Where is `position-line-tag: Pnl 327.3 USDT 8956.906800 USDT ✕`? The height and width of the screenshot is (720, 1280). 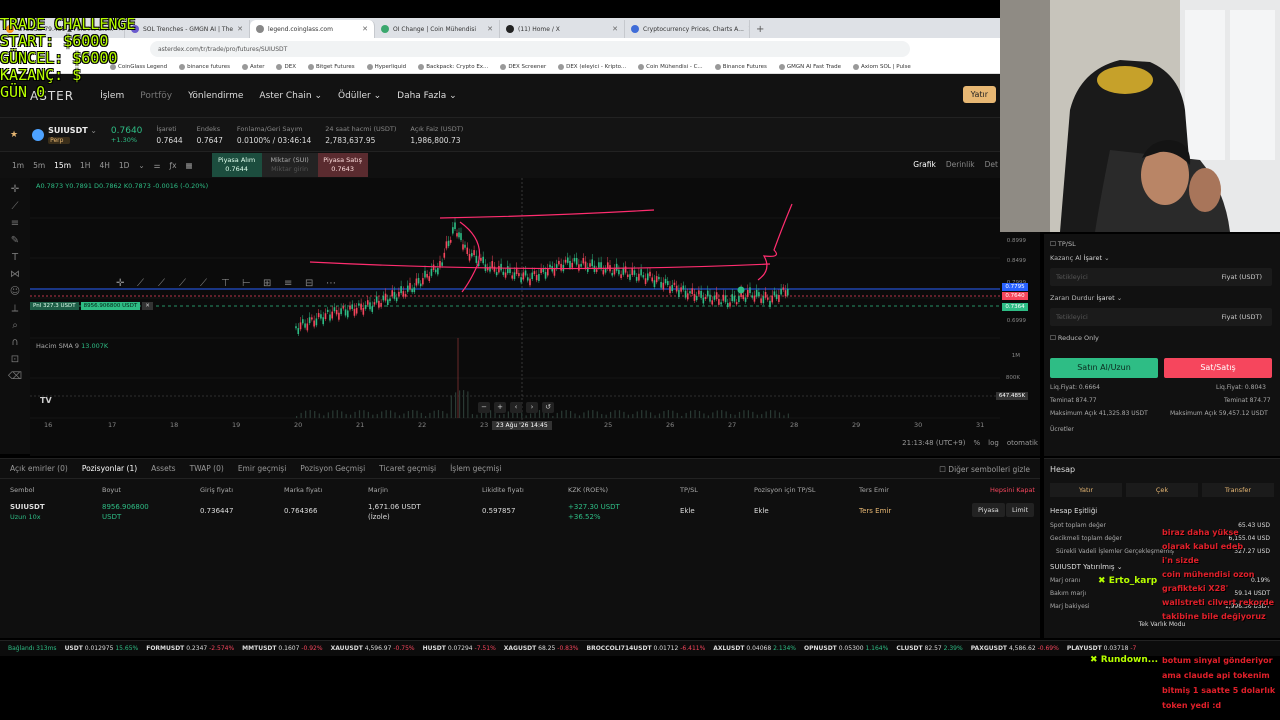 position-line-tag: Pnl 327.3 USDT 8956.906800 USDT ✕ is located at coordinates (91, 306).